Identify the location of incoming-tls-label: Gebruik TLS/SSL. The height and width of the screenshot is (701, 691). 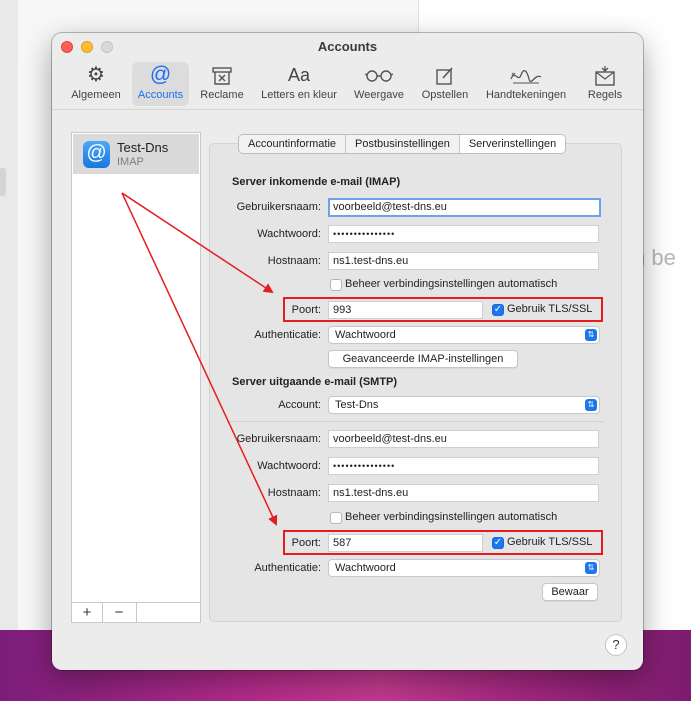
(550, 309).